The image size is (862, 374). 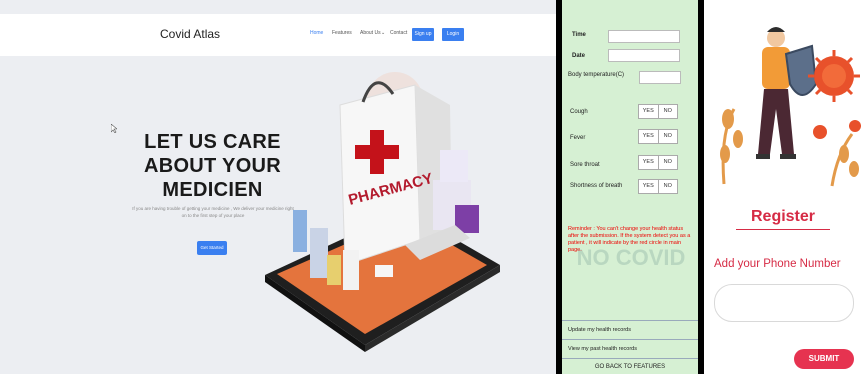 I want to click on nav-home: Home, so click(x=316, y=33).